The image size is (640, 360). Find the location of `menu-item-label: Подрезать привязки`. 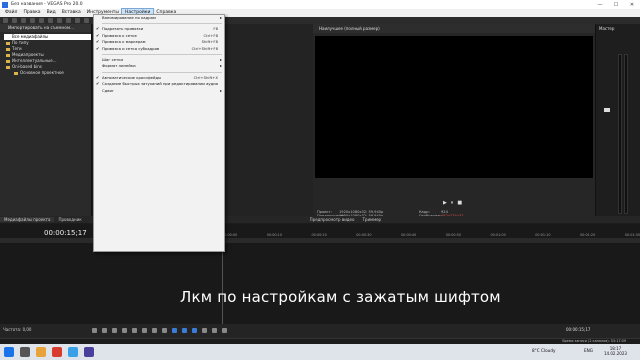

menu-item-label: Подрезать привязки is located at coordinates (123, 29).